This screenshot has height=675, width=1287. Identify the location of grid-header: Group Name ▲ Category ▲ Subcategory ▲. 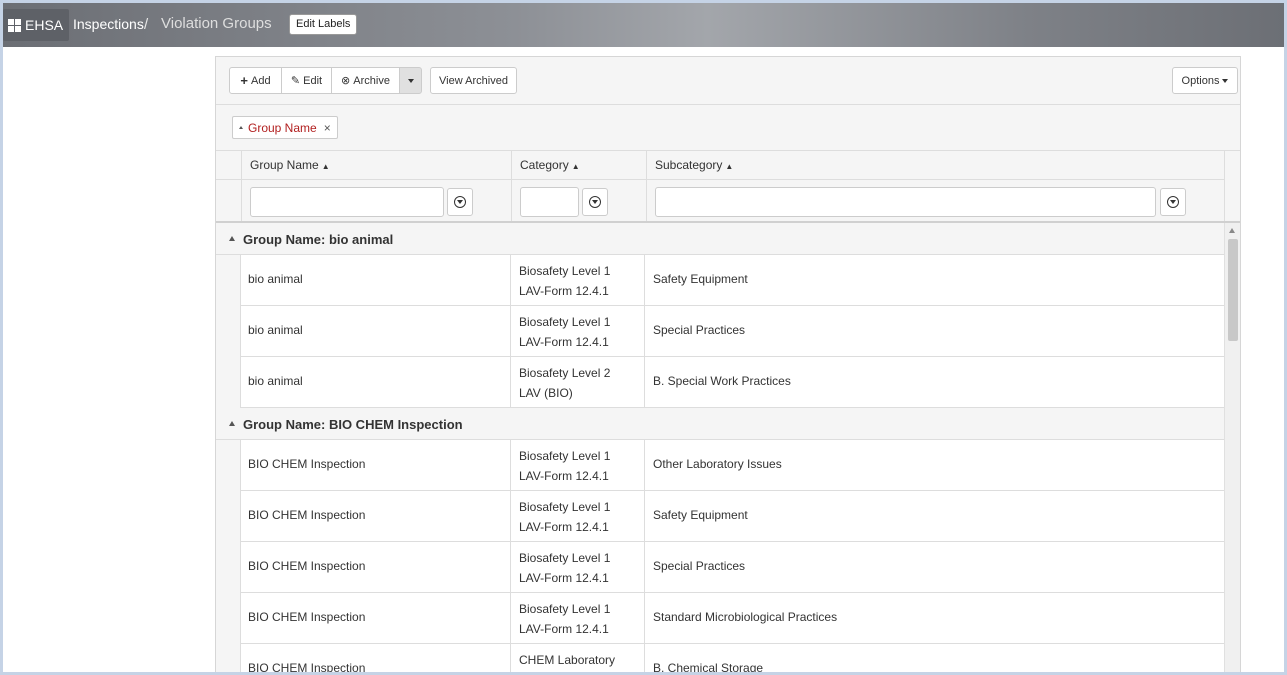
(728, 187).